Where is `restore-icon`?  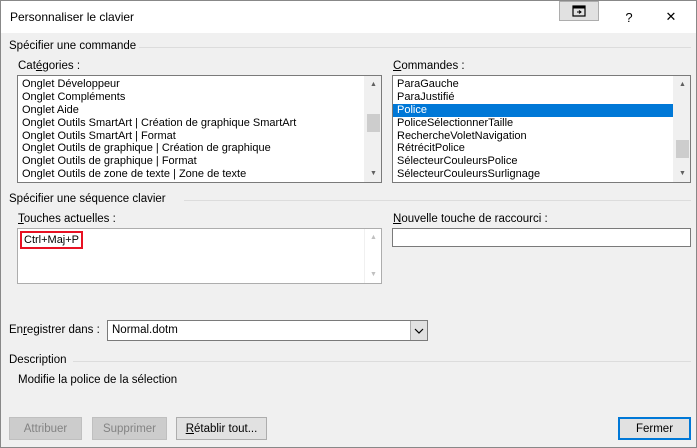
restore-icon is located at coordinates (579, 11).